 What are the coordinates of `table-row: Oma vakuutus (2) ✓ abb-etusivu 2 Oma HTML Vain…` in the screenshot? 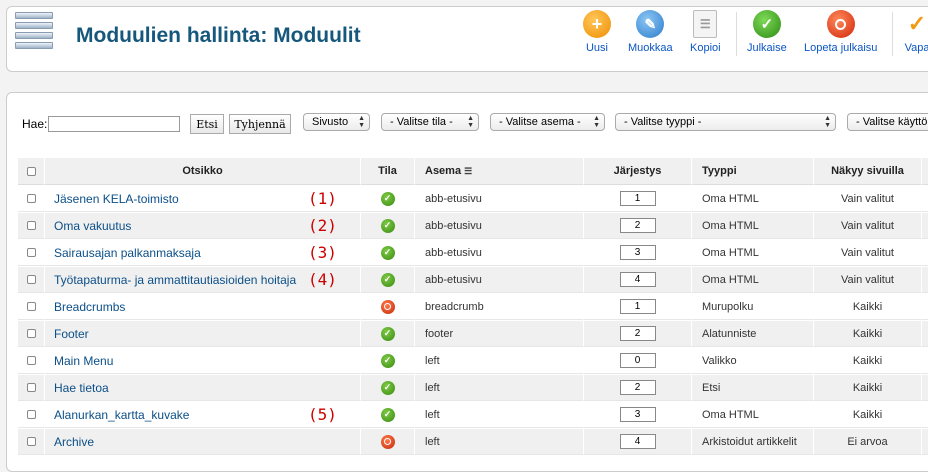 It's located at (473, 226).